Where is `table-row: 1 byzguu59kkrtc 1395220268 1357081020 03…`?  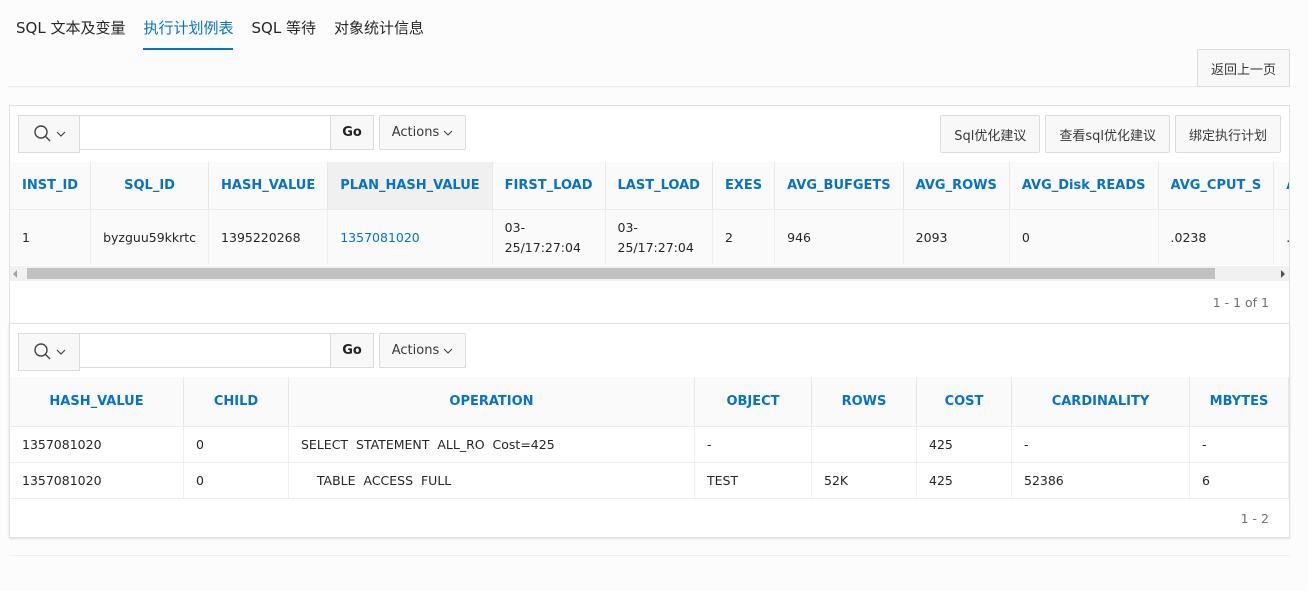 table-row: 1 byzguu59kkrtc 1395220268 1357081020 03… is located at coordinates (649, 237).